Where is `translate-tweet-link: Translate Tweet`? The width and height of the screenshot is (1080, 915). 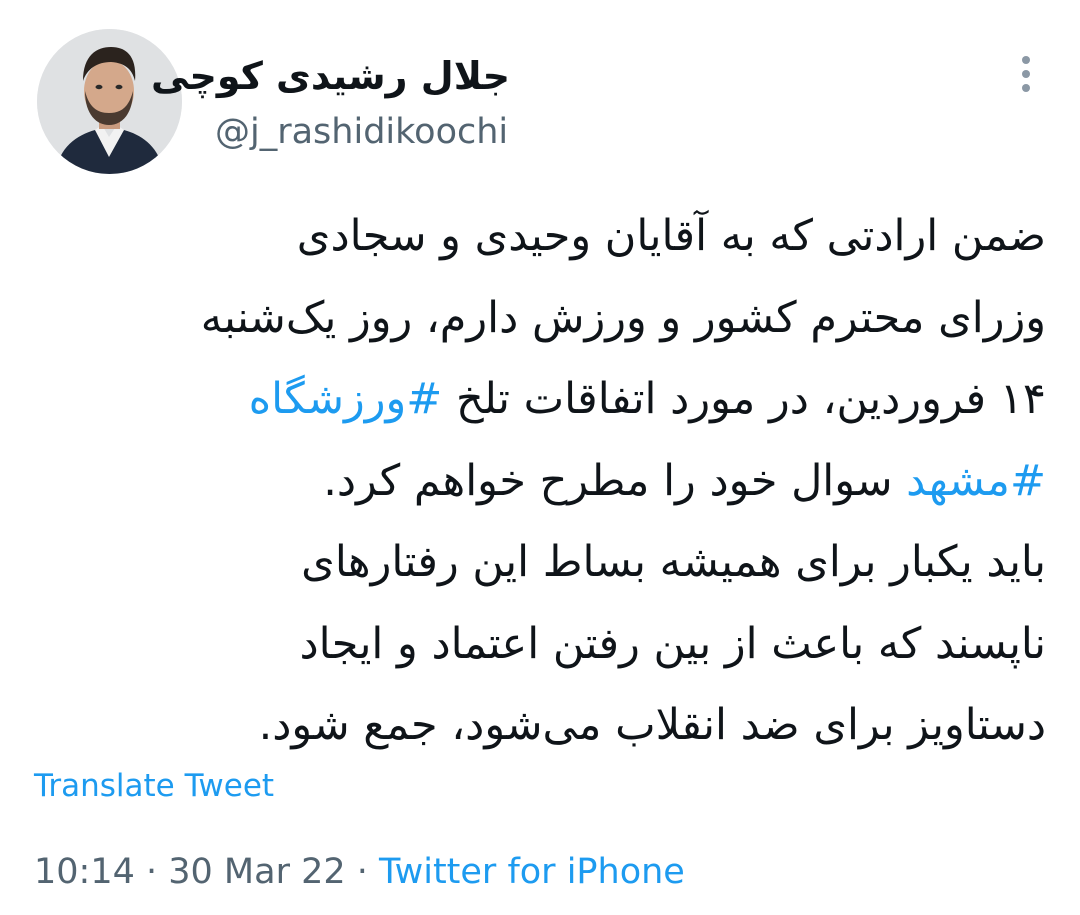 translate-tweet-link: Translate Tweet is located at coordinates (154, 786).